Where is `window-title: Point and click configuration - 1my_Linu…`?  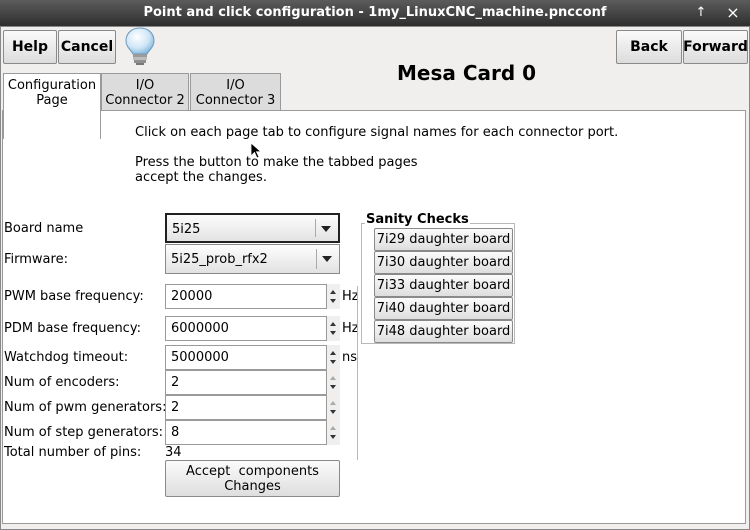 window-title: Point and click configuration - 1my_Linu… is located at coordinates (375, 12).